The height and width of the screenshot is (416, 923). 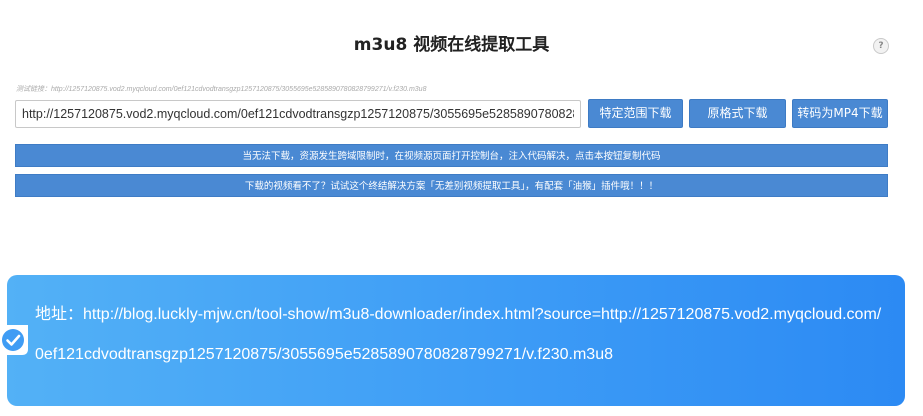 What do you see at coordinates (881, 46) in the screenshot?
I see `help-icon: ?` at bounding box center [881, 46].